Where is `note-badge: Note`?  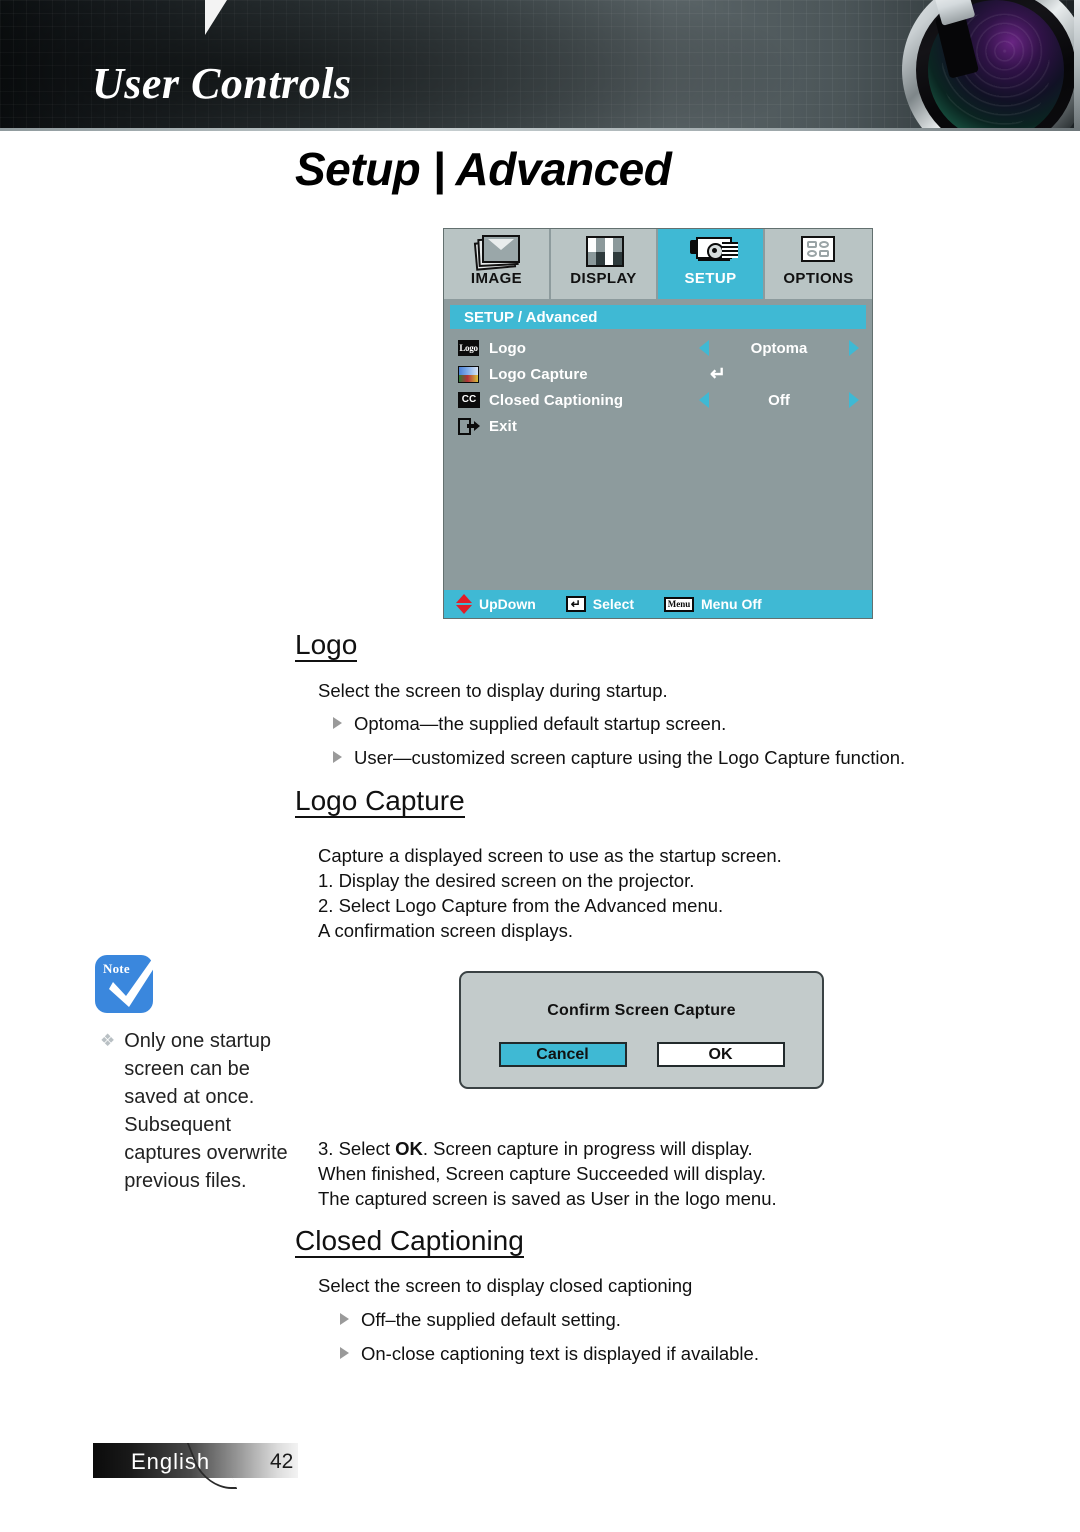
note-badge: Note is located at coordinates (130, 982).